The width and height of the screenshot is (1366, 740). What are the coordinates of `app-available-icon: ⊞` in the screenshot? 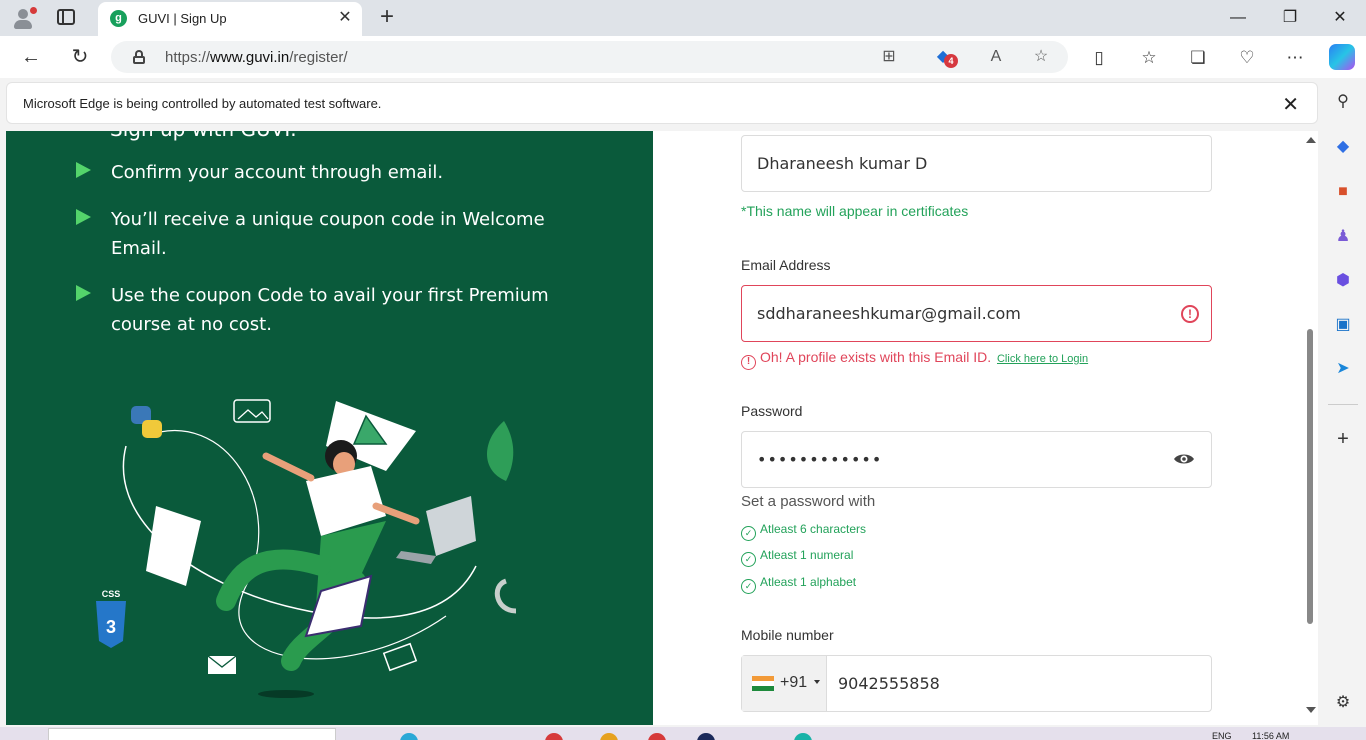 It's located at (889, 57).